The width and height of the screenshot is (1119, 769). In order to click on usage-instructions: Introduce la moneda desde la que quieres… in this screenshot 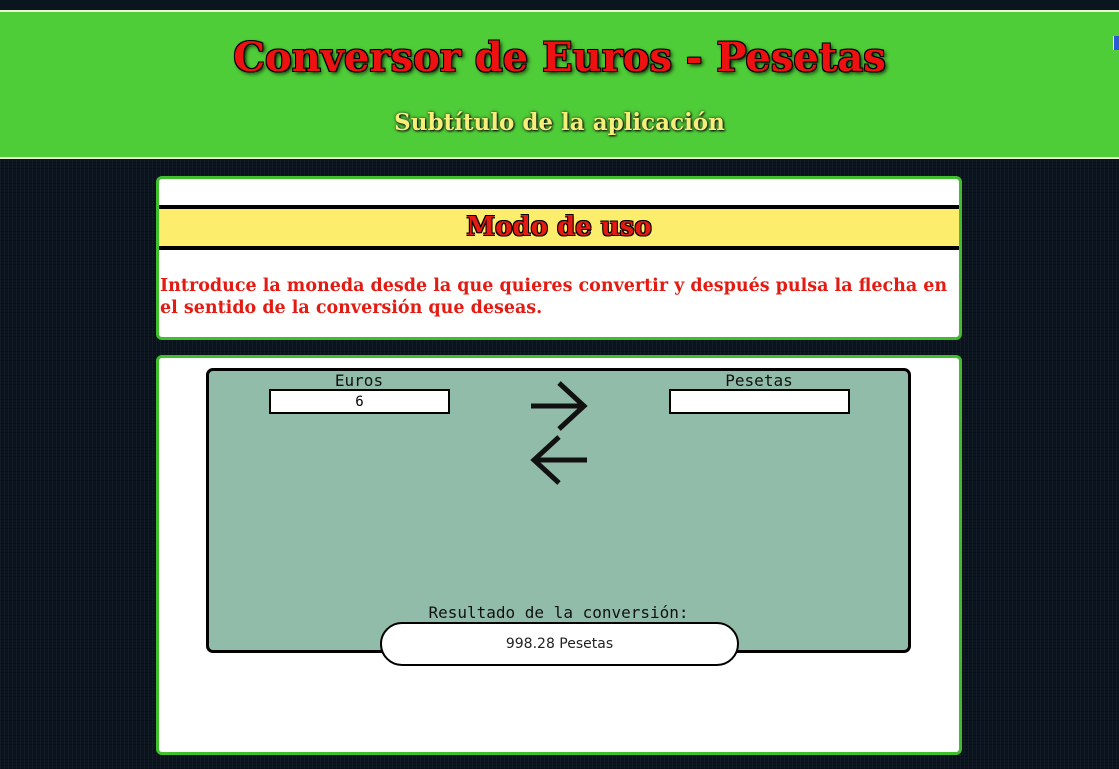, I will do `click(554, 297)`.